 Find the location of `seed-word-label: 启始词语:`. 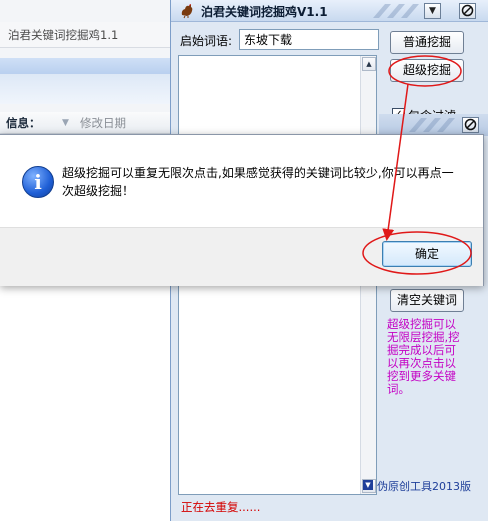

seed-word-label: 启始词语: is located at coordinates (206, 41).